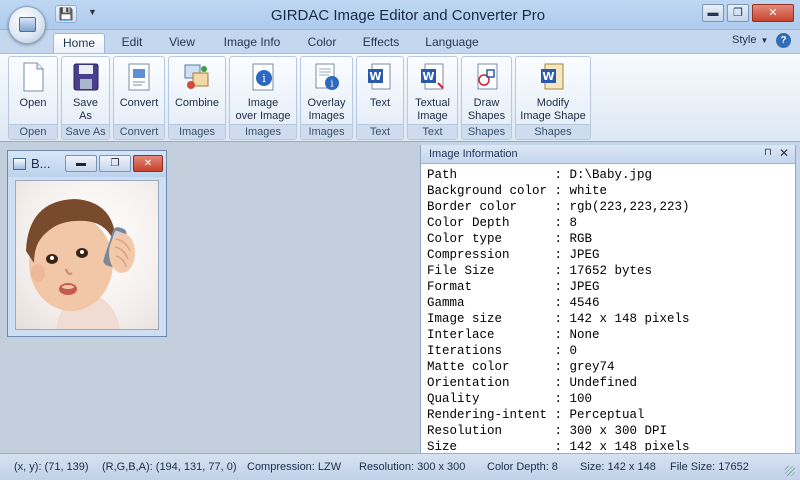 The image size is (800, 480). Describe the element at coordinates (326, 131) in the screenshot. I see `group-label-images-3: Images` at that location.